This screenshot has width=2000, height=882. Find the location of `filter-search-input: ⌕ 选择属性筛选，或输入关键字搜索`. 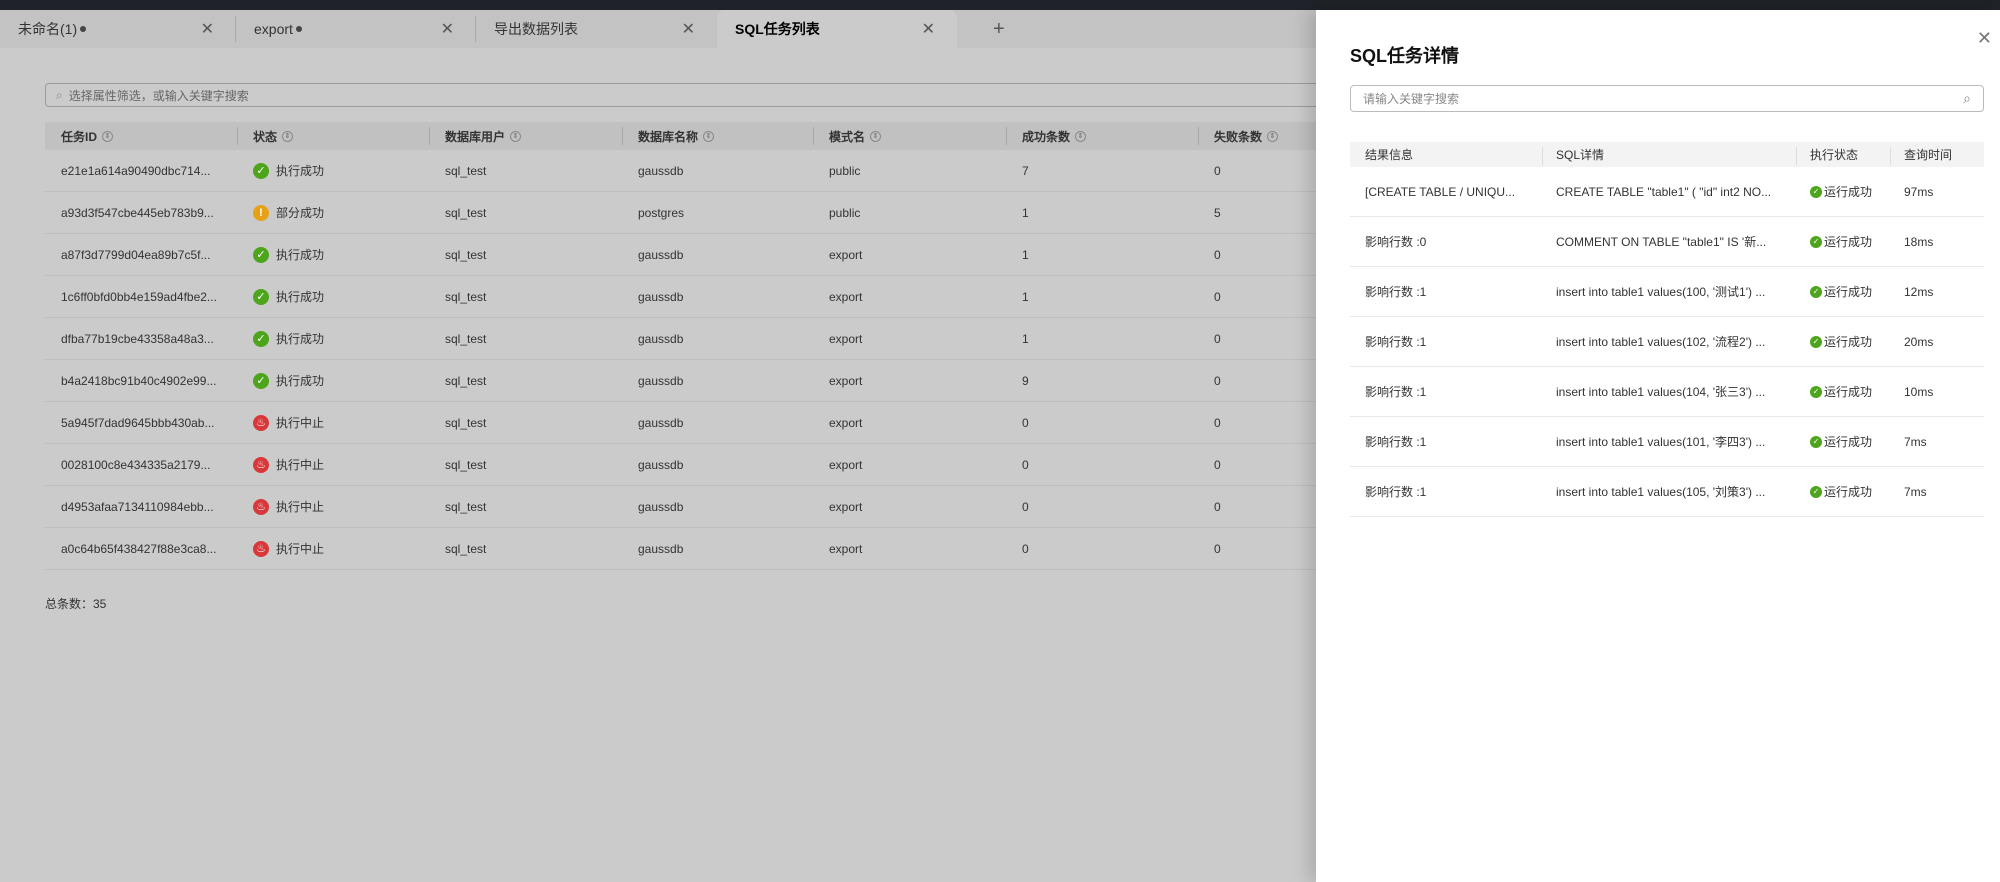

filter-search-input: ⌕ 选择属性筛选，或输入关键字搜索 is located at coordinates (695, 95).